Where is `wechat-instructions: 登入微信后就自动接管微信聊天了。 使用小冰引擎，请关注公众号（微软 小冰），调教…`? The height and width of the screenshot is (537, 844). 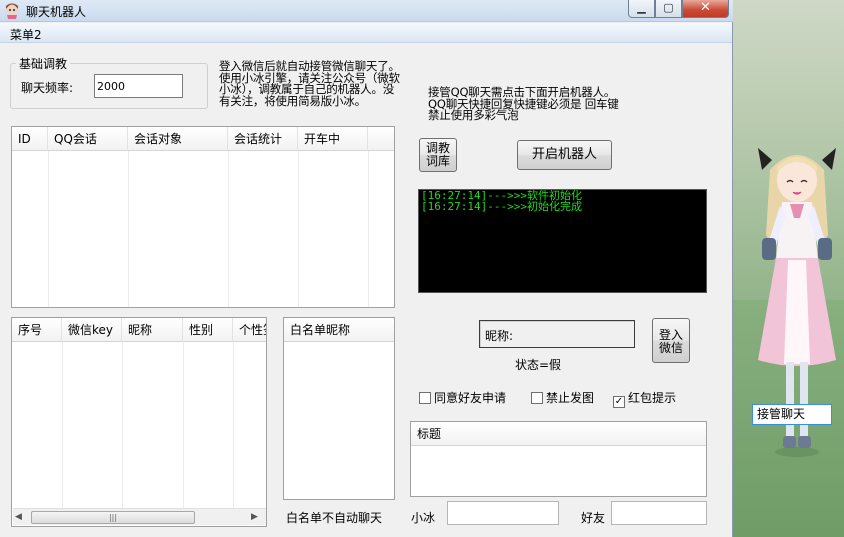
wechat-instructions: 登入微信后就自动接管微信聊天了。 使用小冰引擎，请关注公众号（微软 小冰），调教… is located at coordinates (309, 83).